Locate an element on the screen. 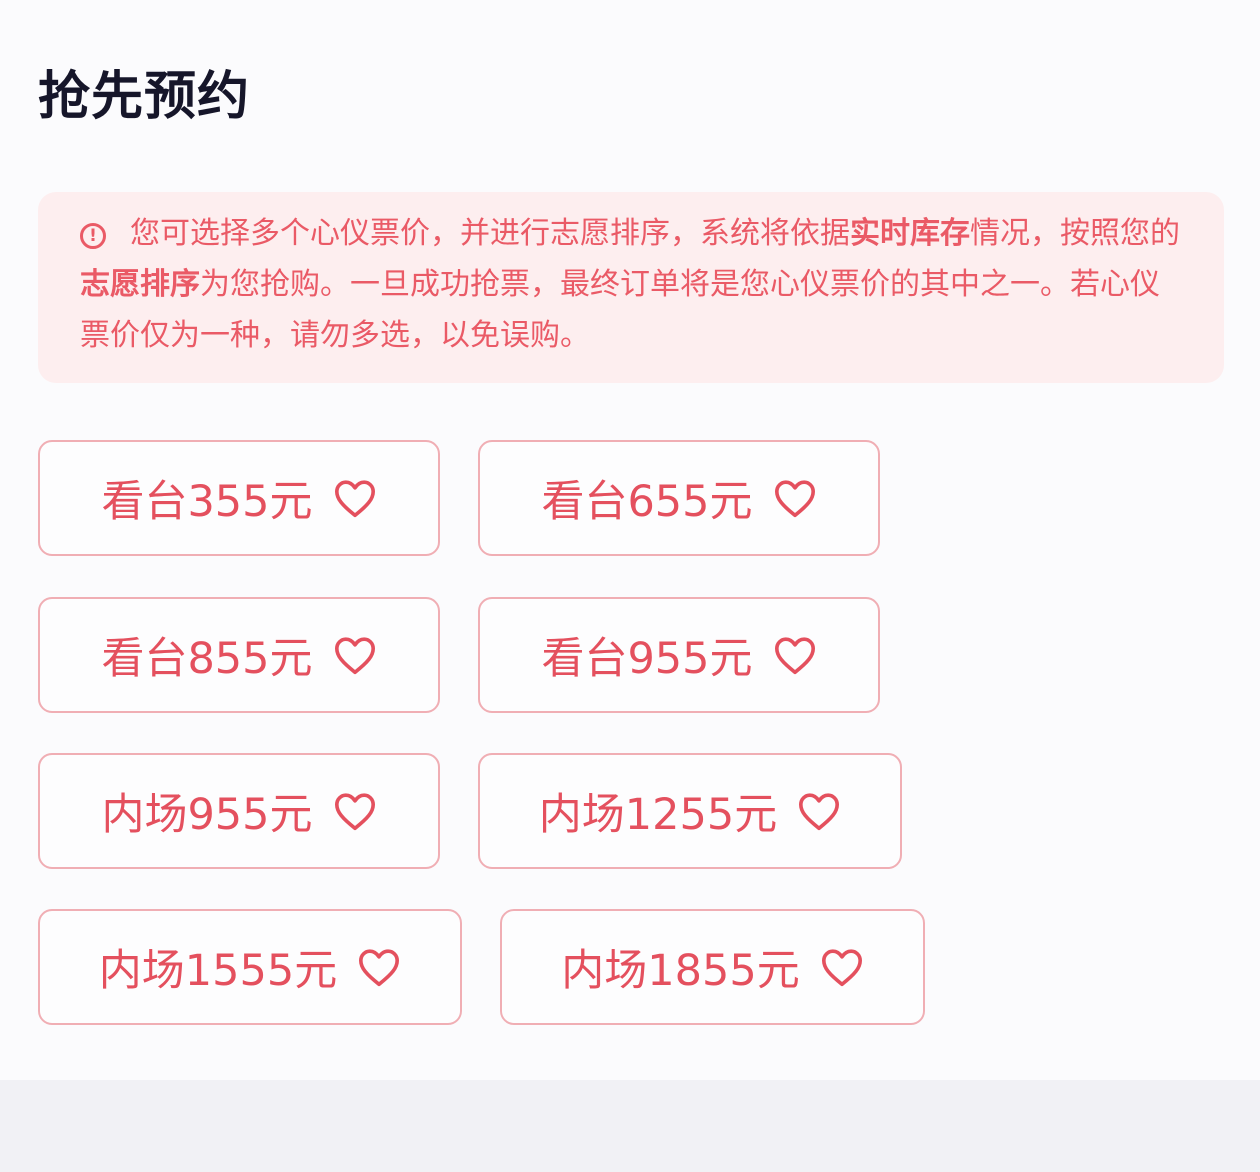 The image size is (1260, 1172). ticket-option-label: 内场955元 is located at coordinates (207, 815).